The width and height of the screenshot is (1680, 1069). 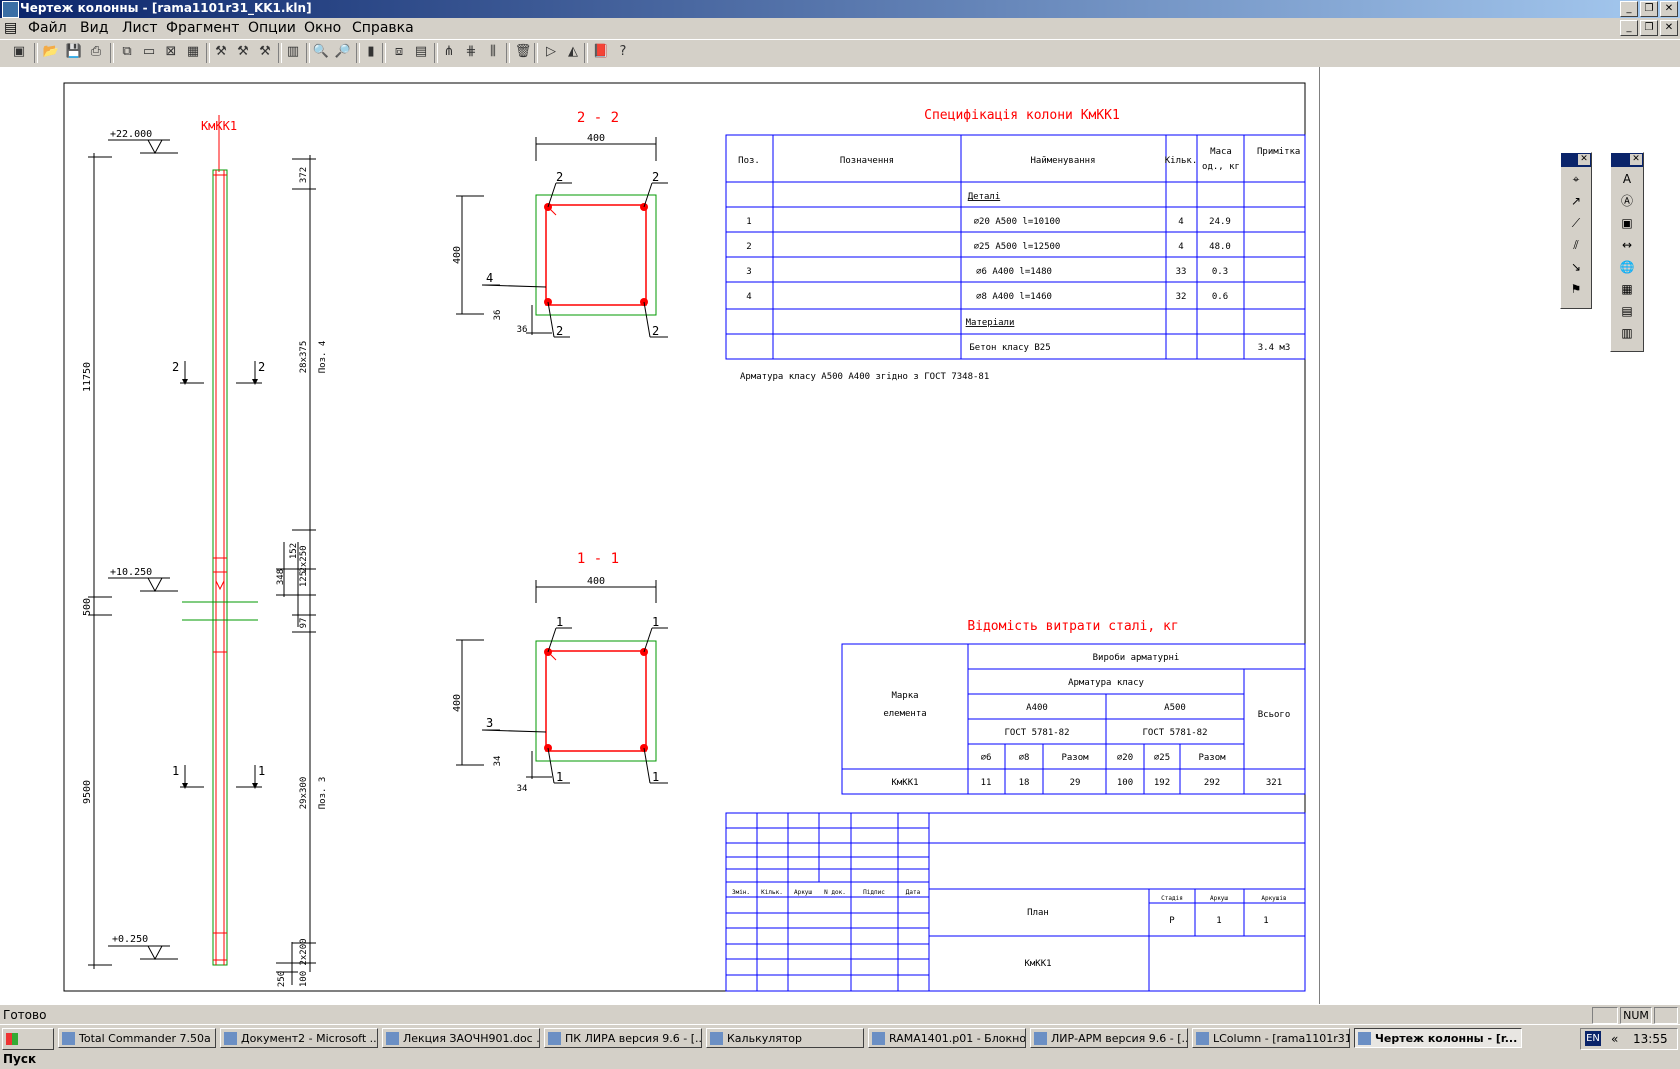 I want to click on section11-concrete, so click(x=596, y=701).